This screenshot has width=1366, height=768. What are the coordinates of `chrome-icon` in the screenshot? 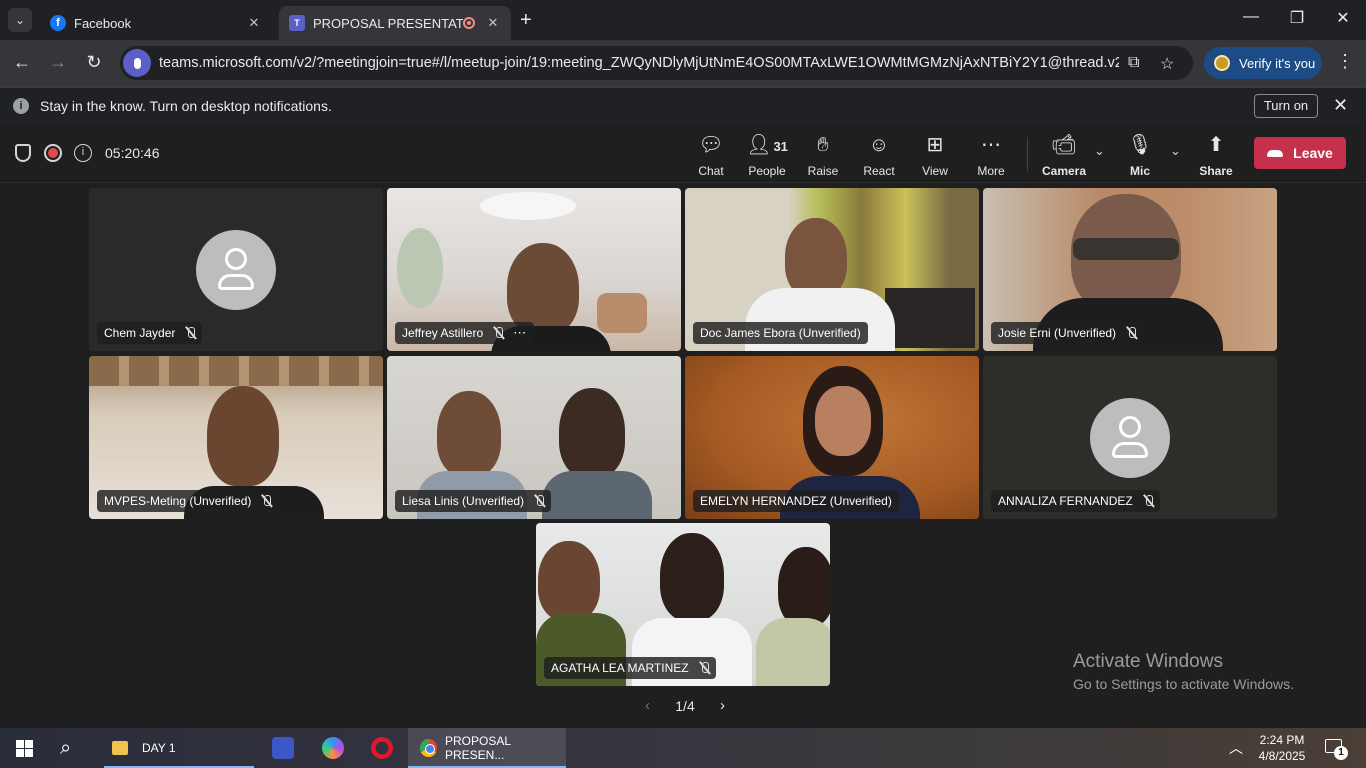 It's located at (428, 748).